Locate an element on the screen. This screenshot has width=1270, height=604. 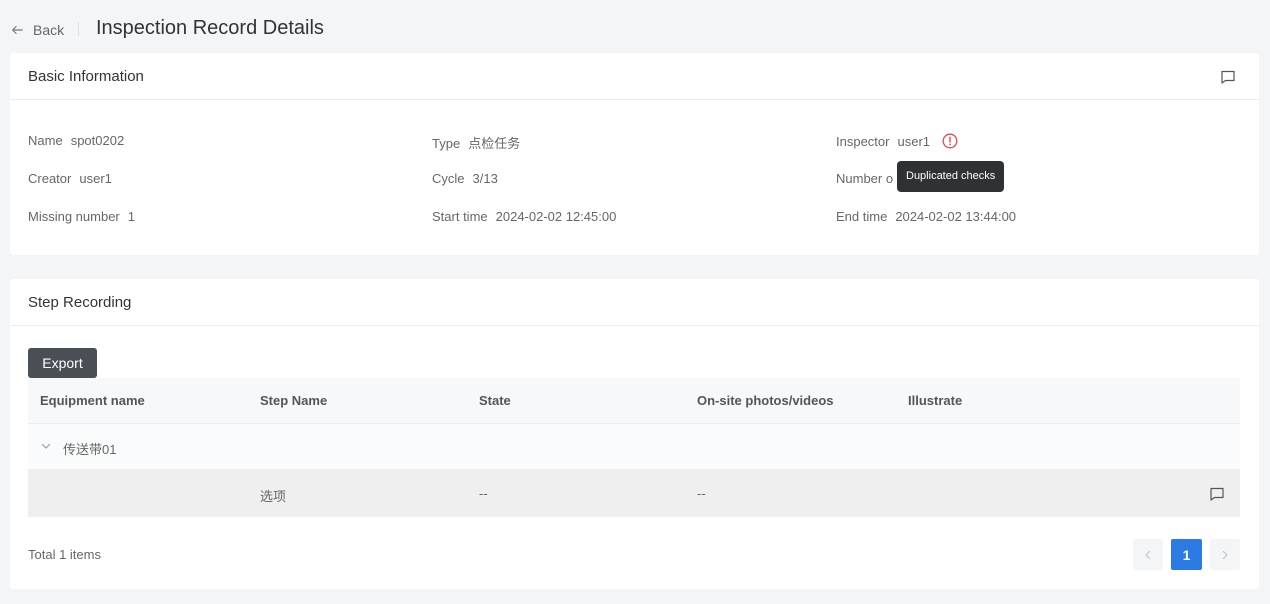
page-number-current: 1 is located at coordinates (1186, 554).